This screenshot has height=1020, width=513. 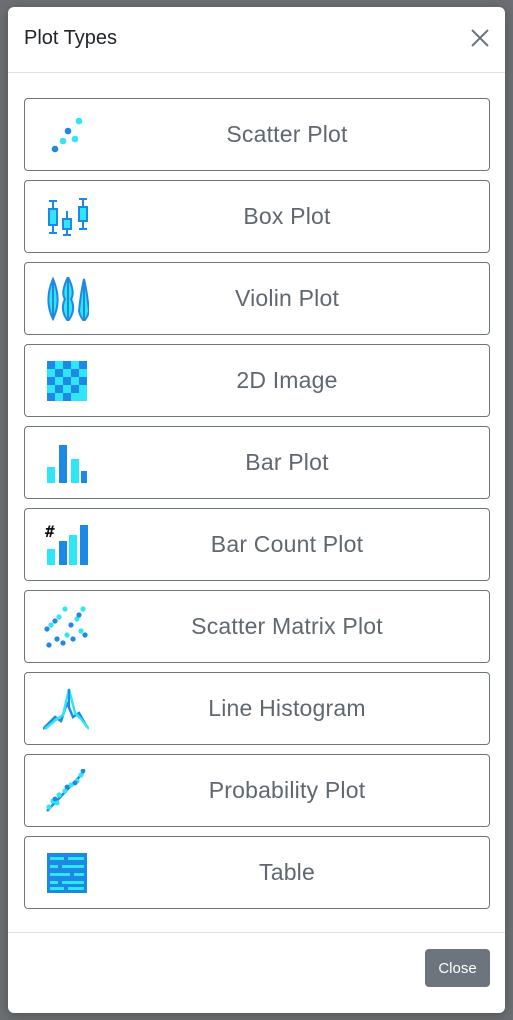 I want to click on scatter-plot-button: Scatter Plot, so click(x=257, y=134).